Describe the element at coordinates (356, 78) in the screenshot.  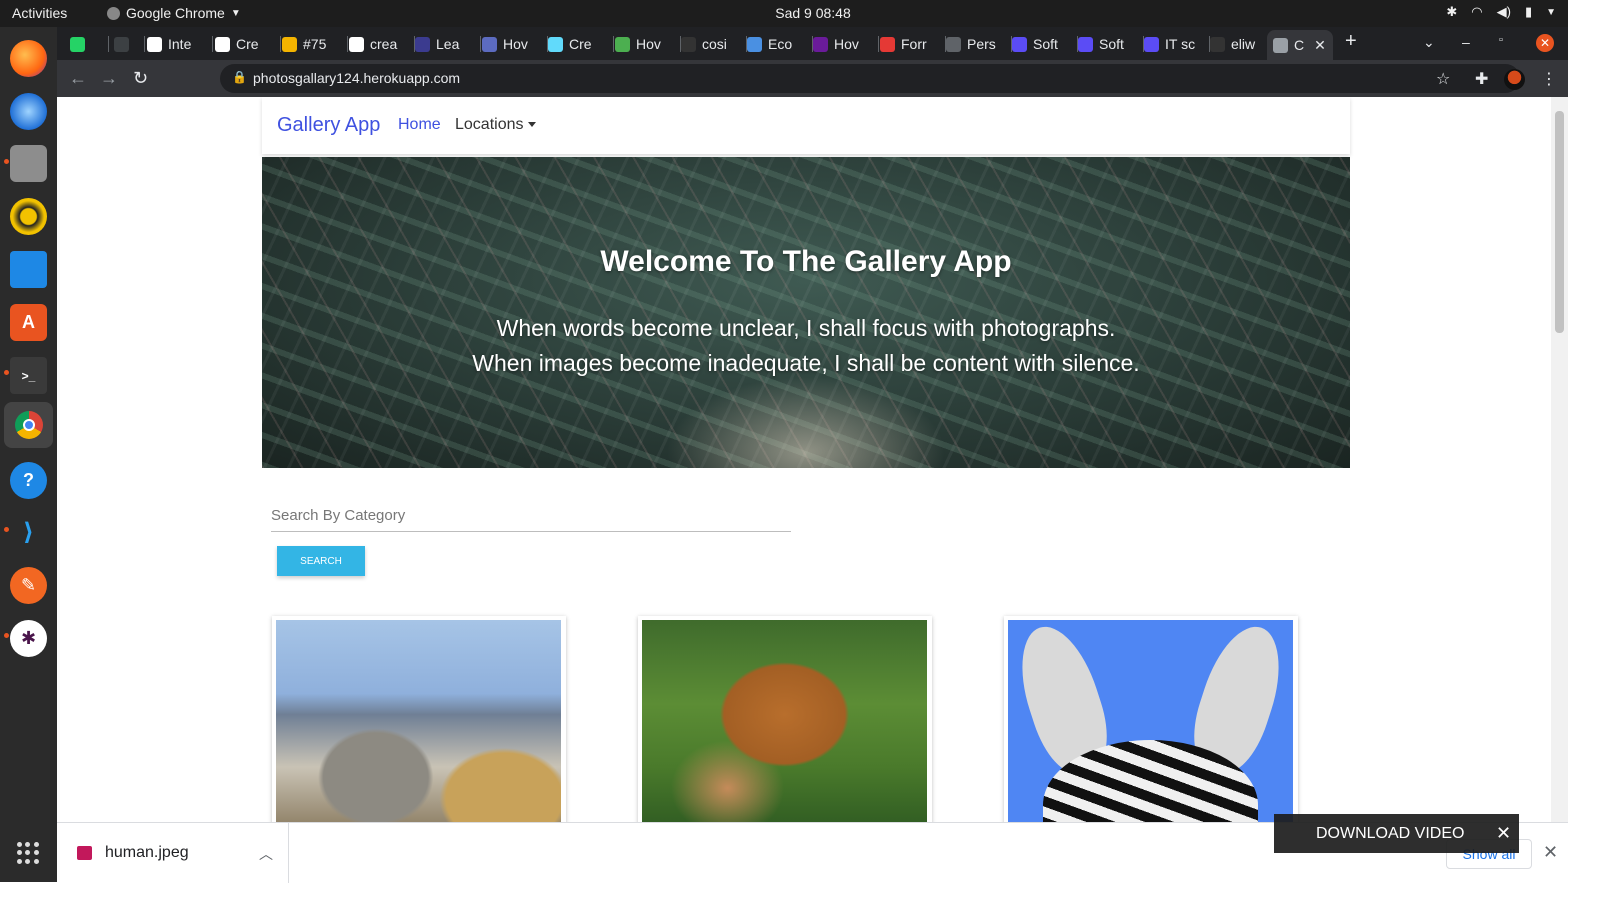
I see `url-text: photosgallary124.herokuapp.com` at that location.